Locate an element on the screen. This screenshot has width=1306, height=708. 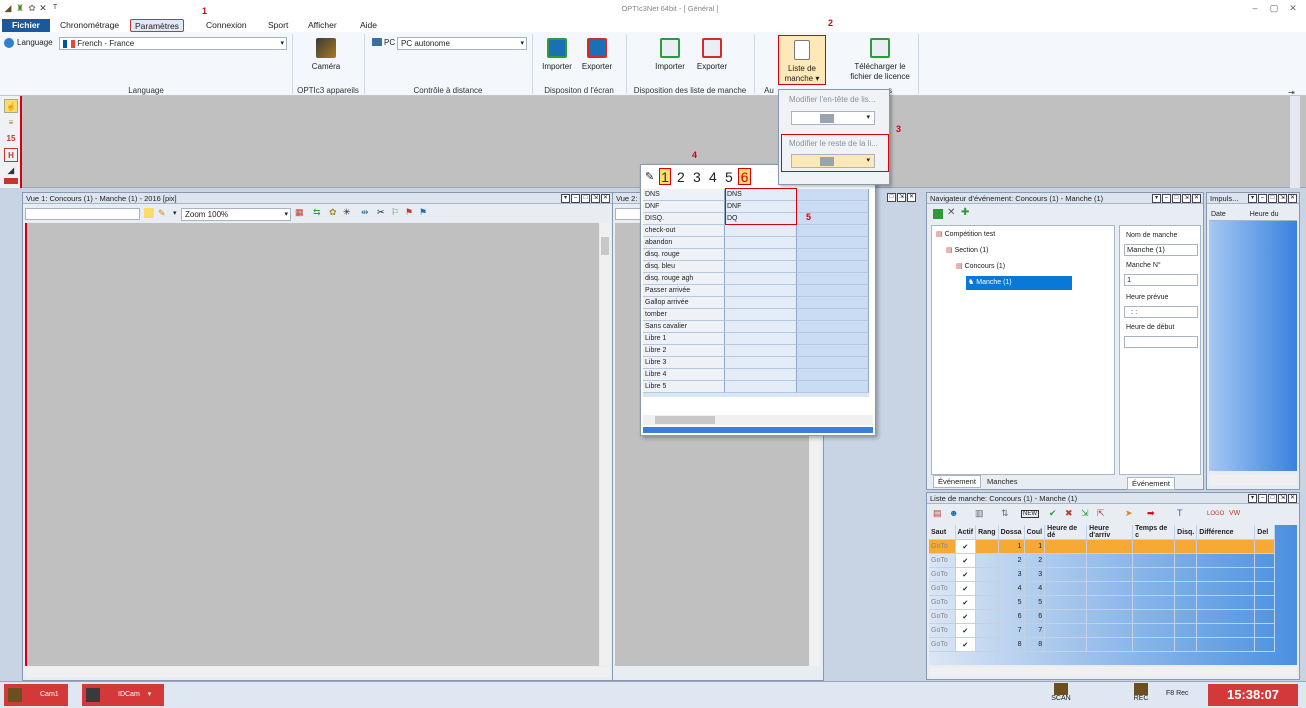
heure-arrivee-cell is located at coordinates (1110, 644).